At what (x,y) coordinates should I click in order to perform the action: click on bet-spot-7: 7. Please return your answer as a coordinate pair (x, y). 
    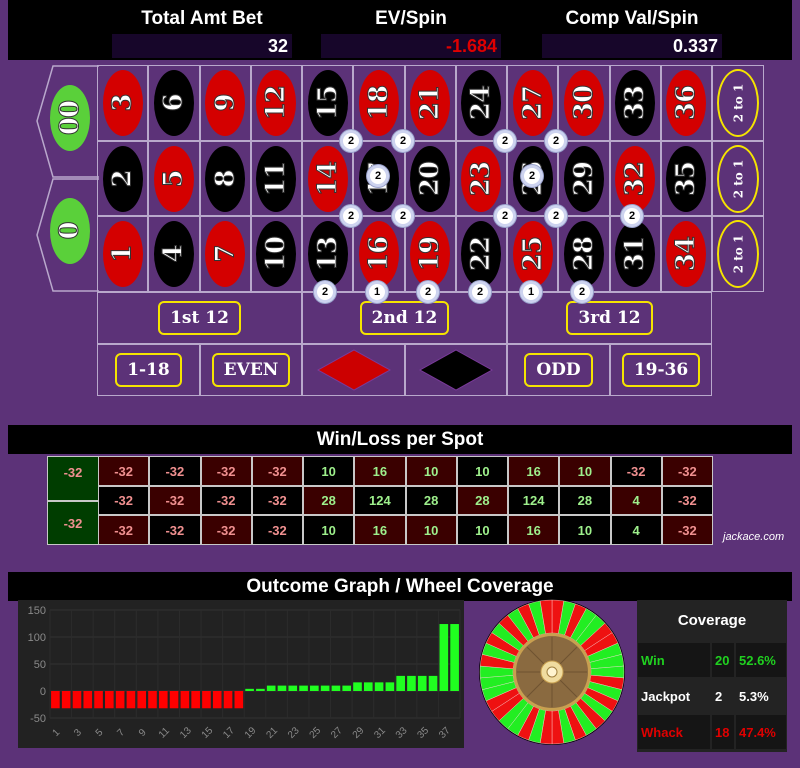
    Looking at the image, I should click on (225, 254).